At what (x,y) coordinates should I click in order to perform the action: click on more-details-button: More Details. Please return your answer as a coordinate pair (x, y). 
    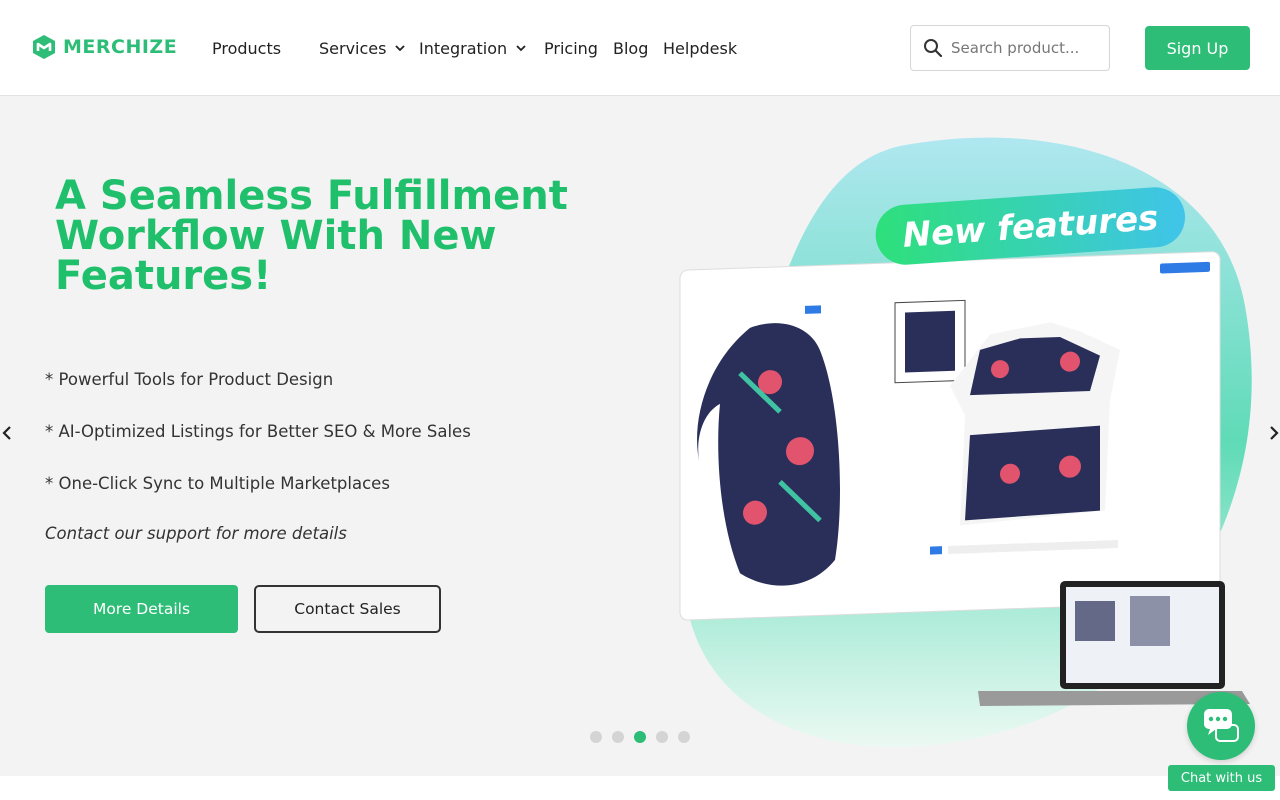
    Looking at the image, I should click on (141, 609).